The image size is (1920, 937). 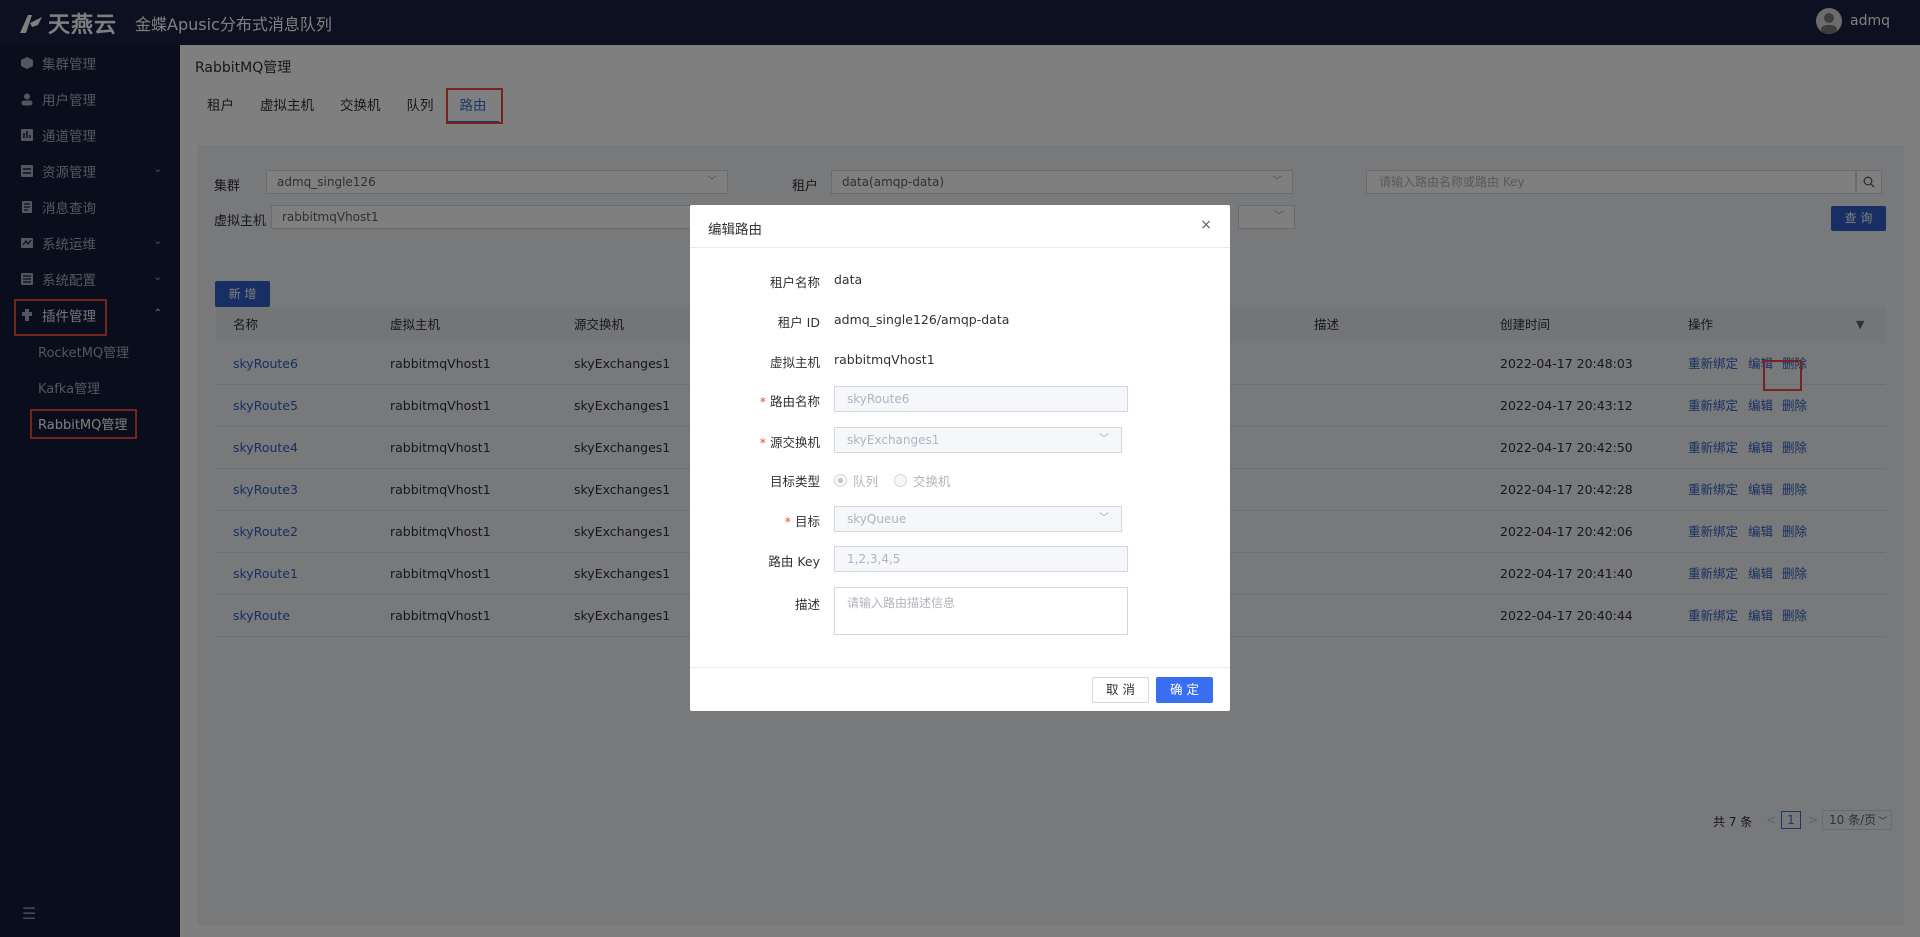 What do you see at coordinates (794, 481) in the screenshot?
I see `target-type-label: 目标类型` at bounding box center [794, 481].